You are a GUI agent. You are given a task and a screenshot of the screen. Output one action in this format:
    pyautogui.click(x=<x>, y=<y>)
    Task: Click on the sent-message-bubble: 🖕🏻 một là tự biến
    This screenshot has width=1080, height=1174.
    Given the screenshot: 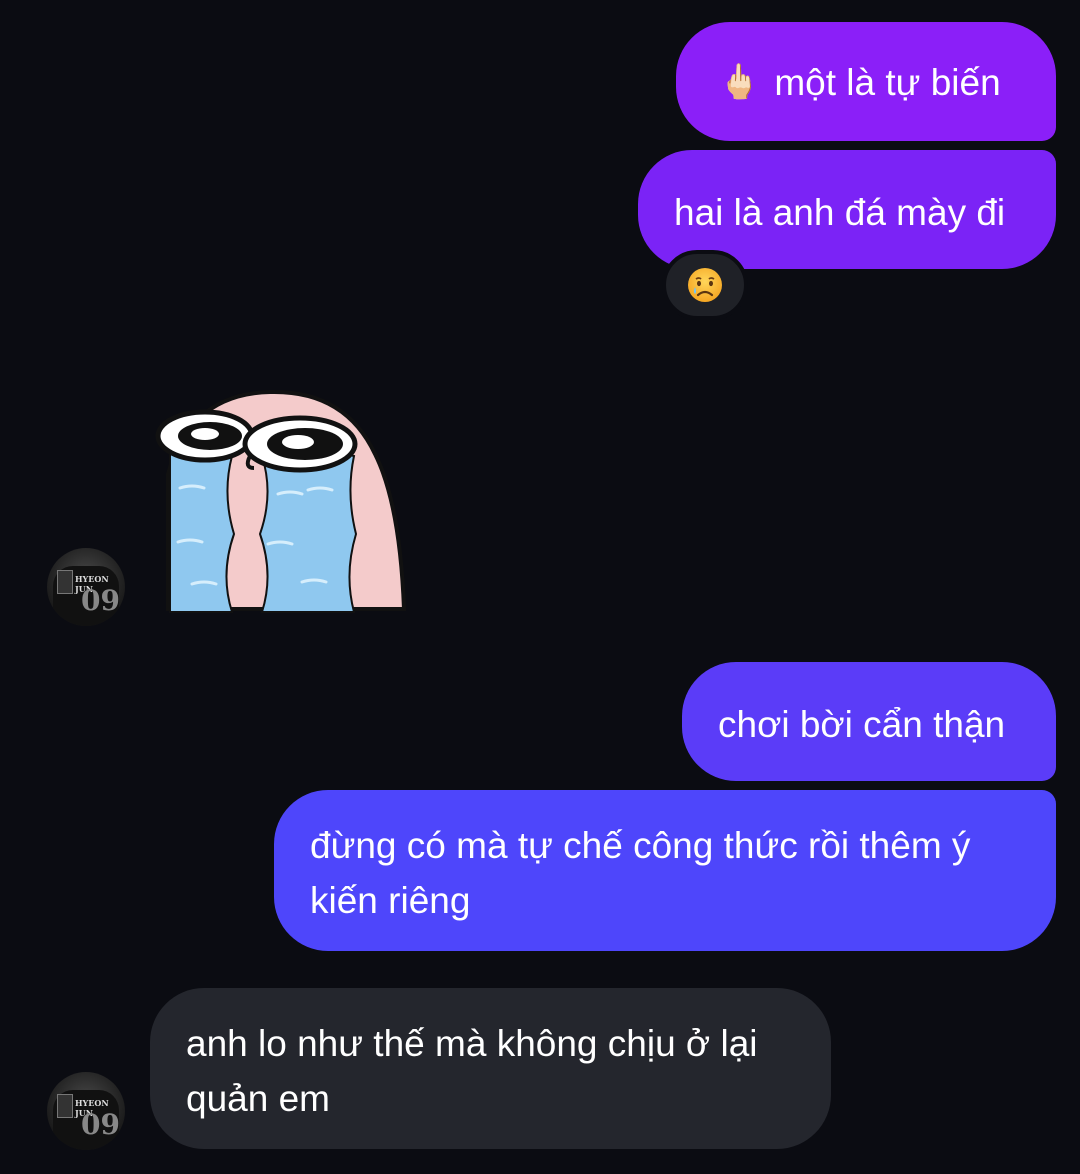 What is the action you would take?
    pyautogui.click(x=866, y=81)
    